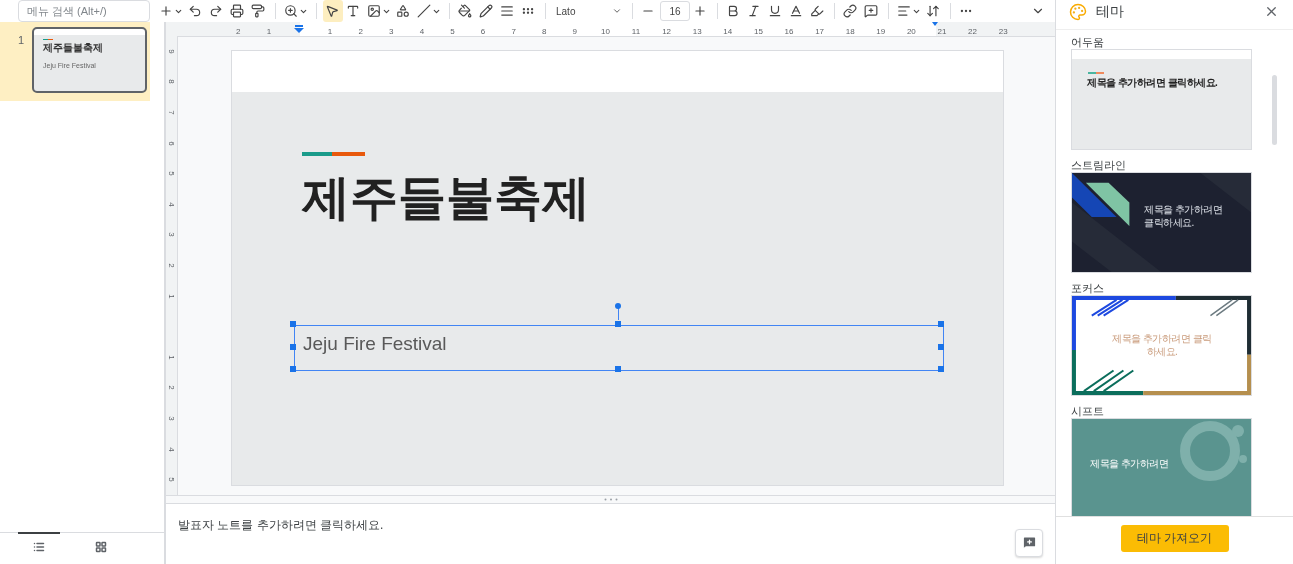 This screenshot has height=564, width=1293. I want to click on close-icon, so click(1271, 11).